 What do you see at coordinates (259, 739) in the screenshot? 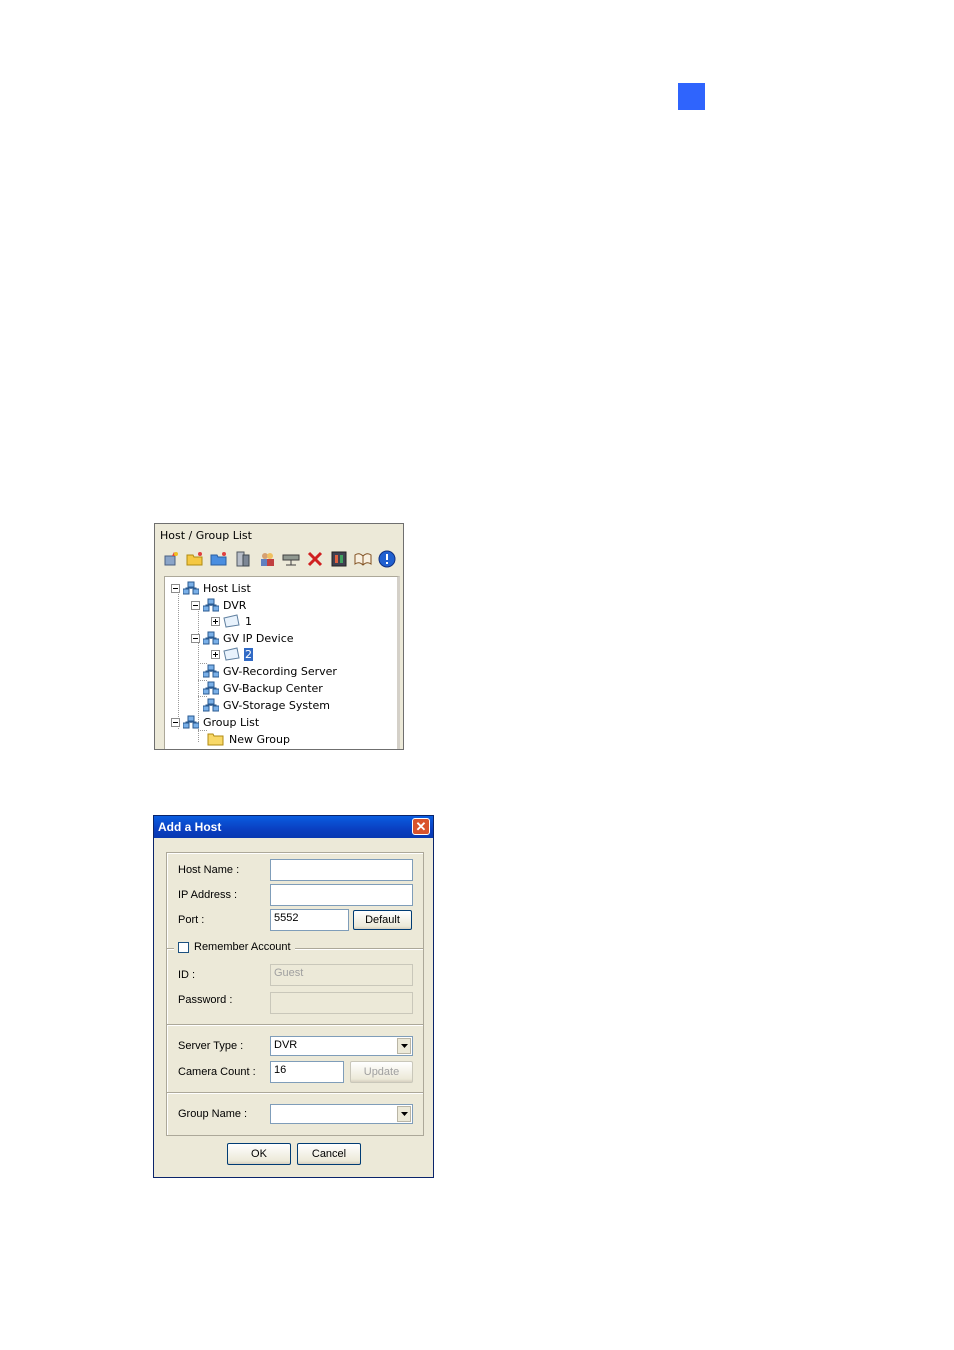
I see `tree-label: New Group` at bounding box center [259, 739].